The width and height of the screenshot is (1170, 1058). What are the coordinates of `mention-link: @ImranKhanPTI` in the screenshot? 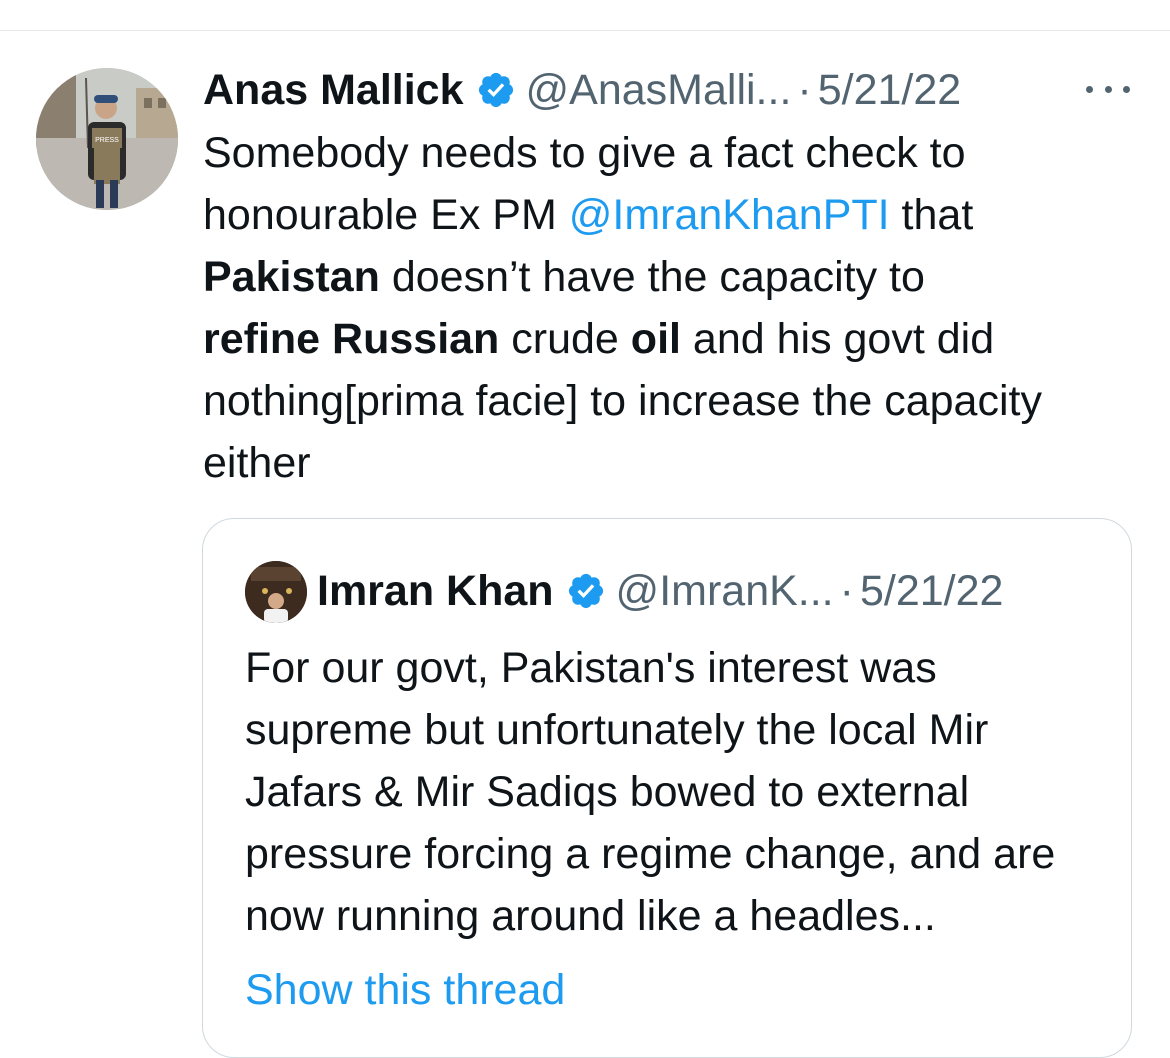 It's located at (729, 215).